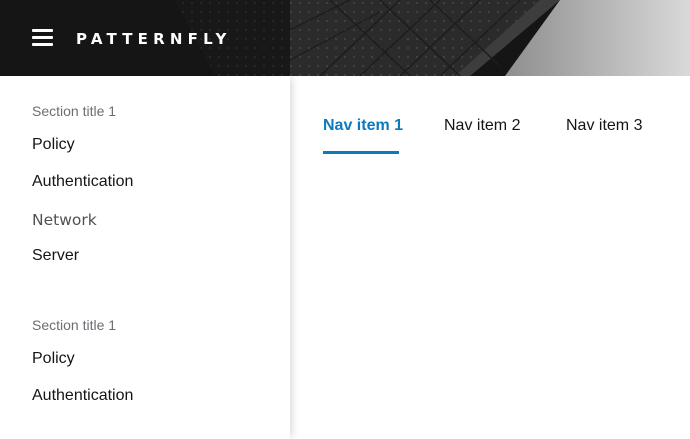  What do you see at coordinates (482, 126) in the screenshot?
I see `tab-nav-item-2: Nav item 2` at bounding box center [482, 126].